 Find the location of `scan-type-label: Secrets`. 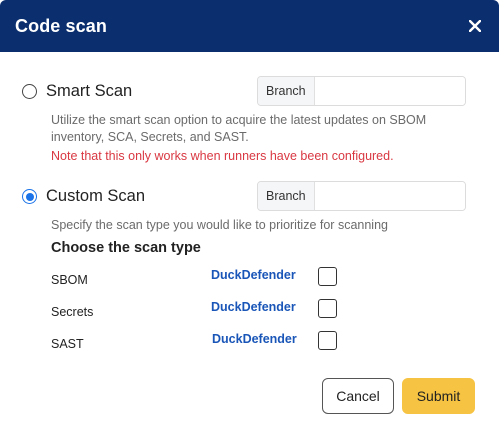

scan-type-label: Secrets is located at coordinates (72, 312).